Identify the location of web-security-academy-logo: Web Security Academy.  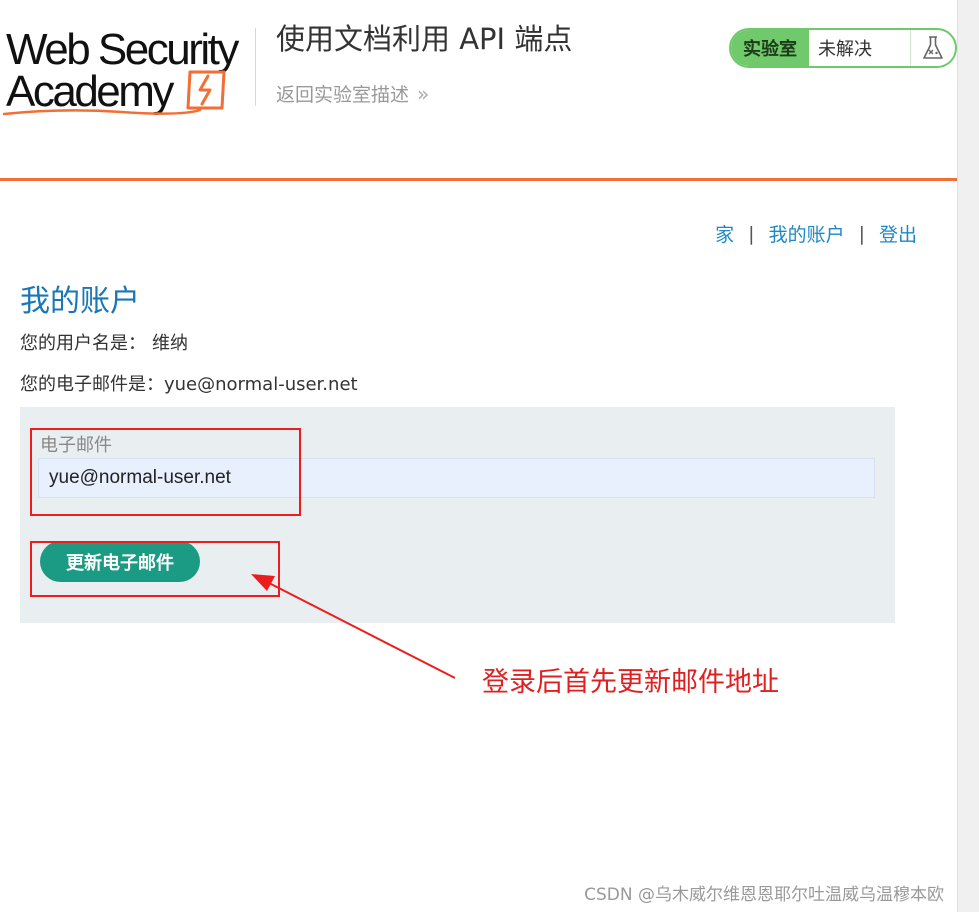
(127, 70).